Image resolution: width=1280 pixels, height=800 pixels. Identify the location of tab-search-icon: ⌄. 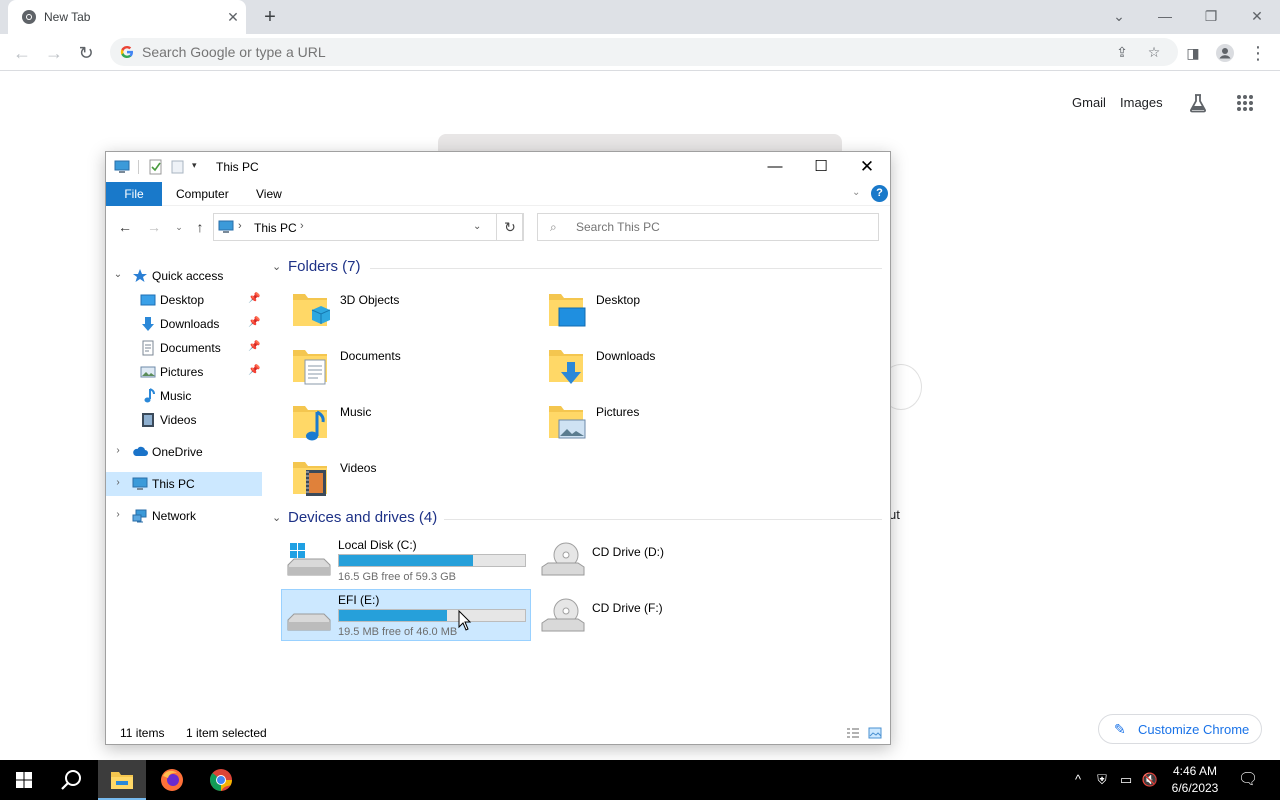
(1119, 16).